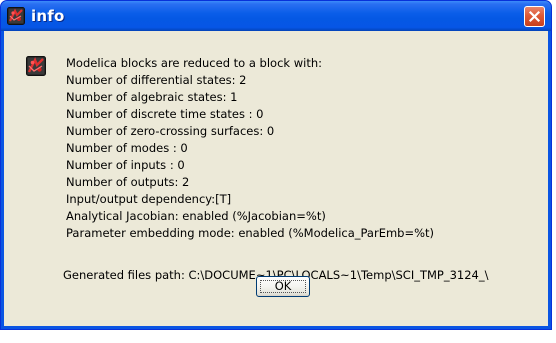 Image resolution: width=556 pixels, height=343 pixels. I want to click on window-title: info, so click(48, 16).